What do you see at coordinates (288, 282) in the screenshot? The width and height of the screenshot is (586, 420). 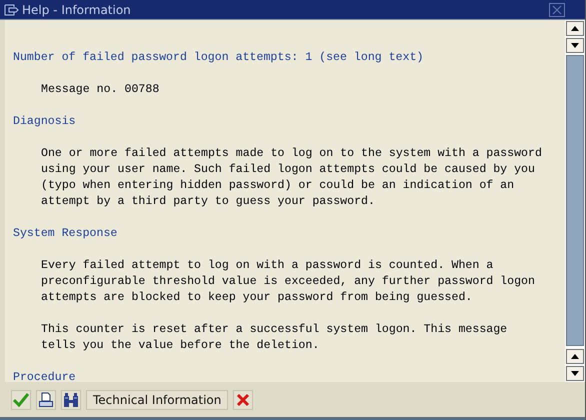 I see `text-line: preconfigurable threshold value is exceeded, any further password logon` at bounding box center [288, 282].